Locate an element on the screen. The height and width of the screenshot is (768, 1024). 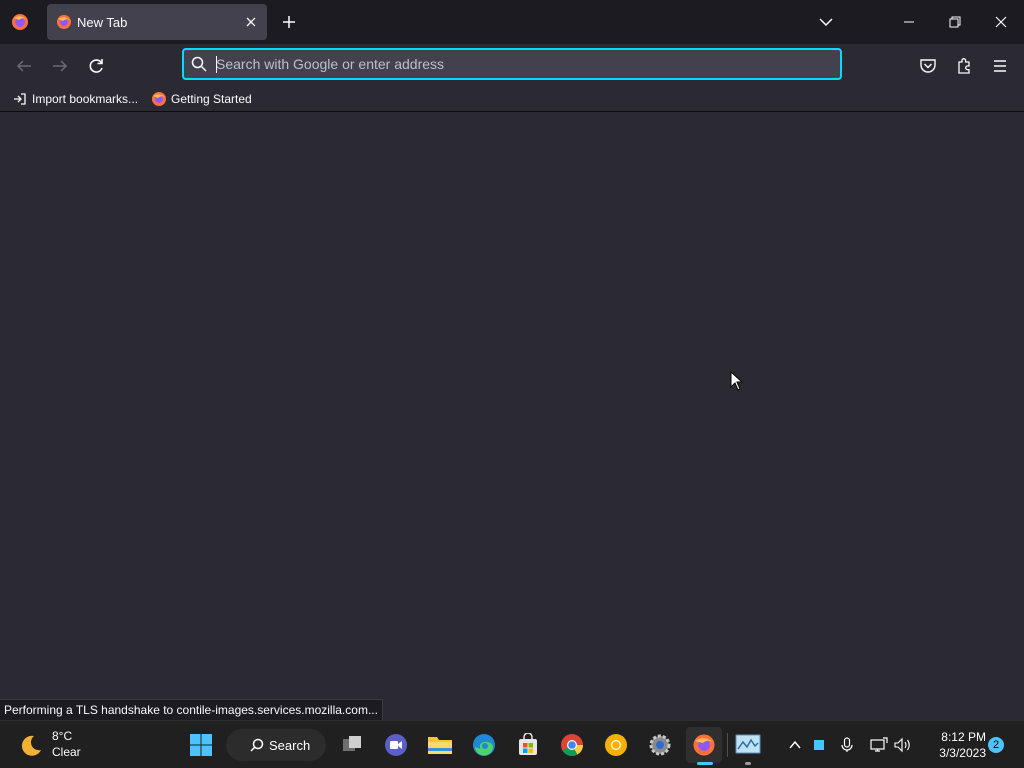
file-explorer-icon is located at coordinates (440, 745).